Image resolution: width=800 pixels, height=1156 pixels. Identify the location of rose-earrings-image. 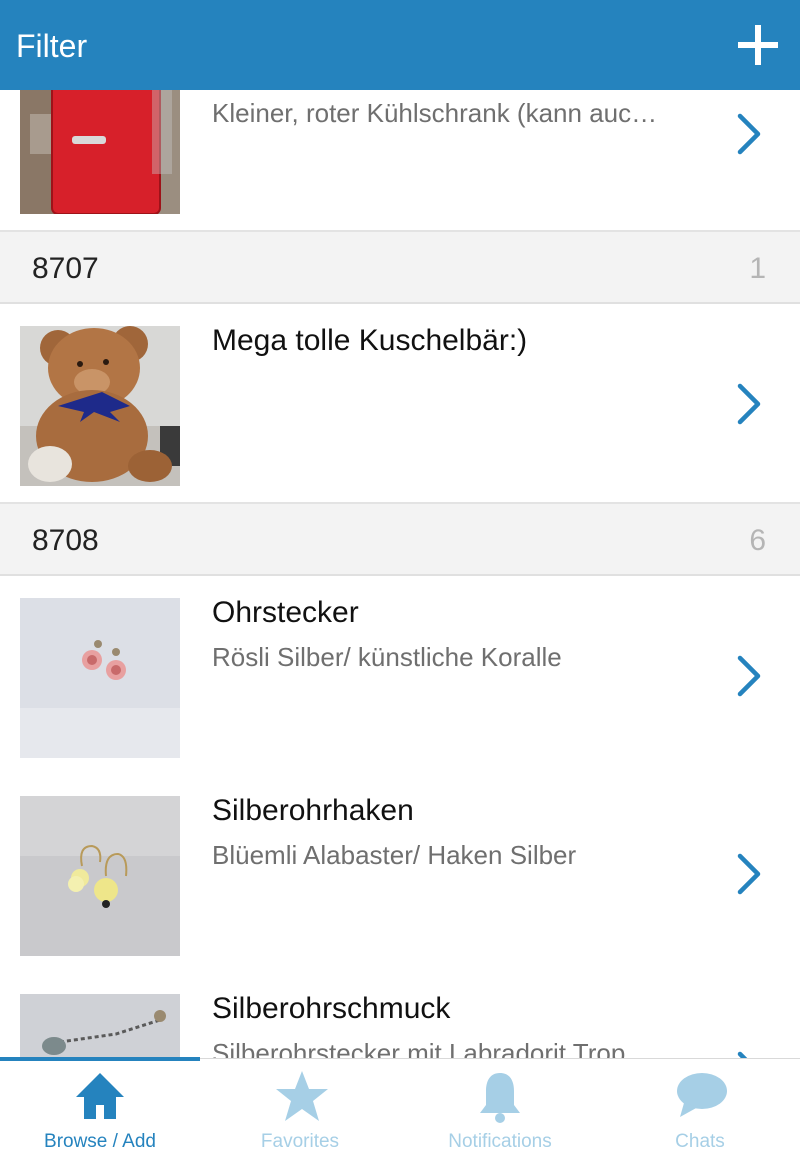
(100, 678).